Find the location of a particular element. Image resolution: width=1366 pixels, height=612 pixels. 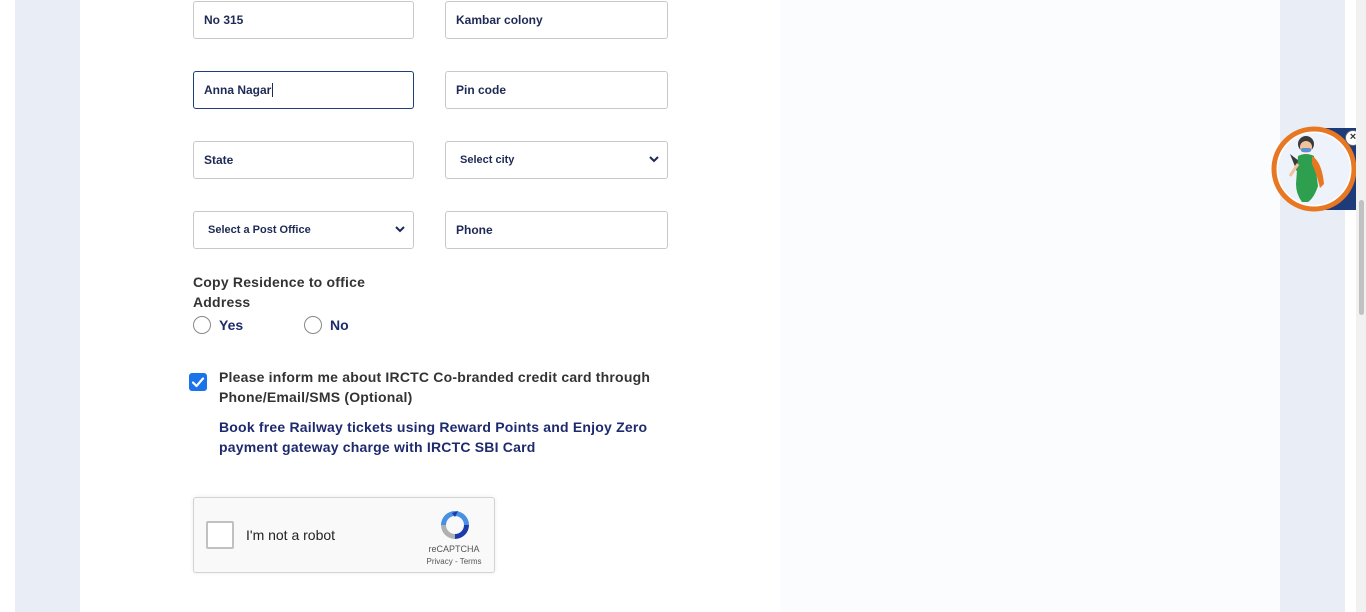

city-select-value: Select city is located at coordinates (487, 160).